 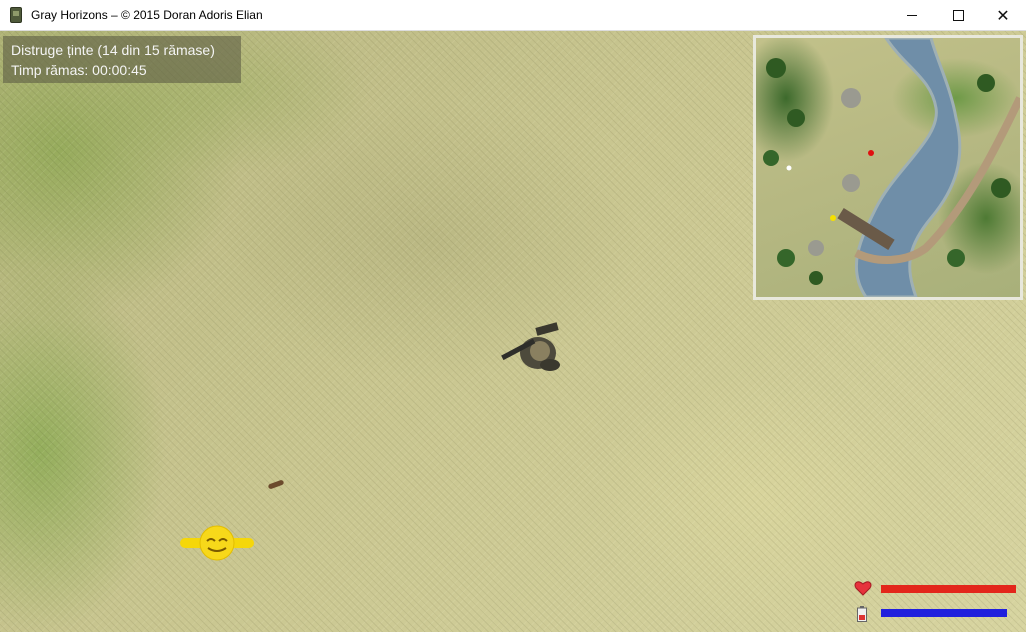 I want to click on minimize-icon, so click(x=912, y=15).